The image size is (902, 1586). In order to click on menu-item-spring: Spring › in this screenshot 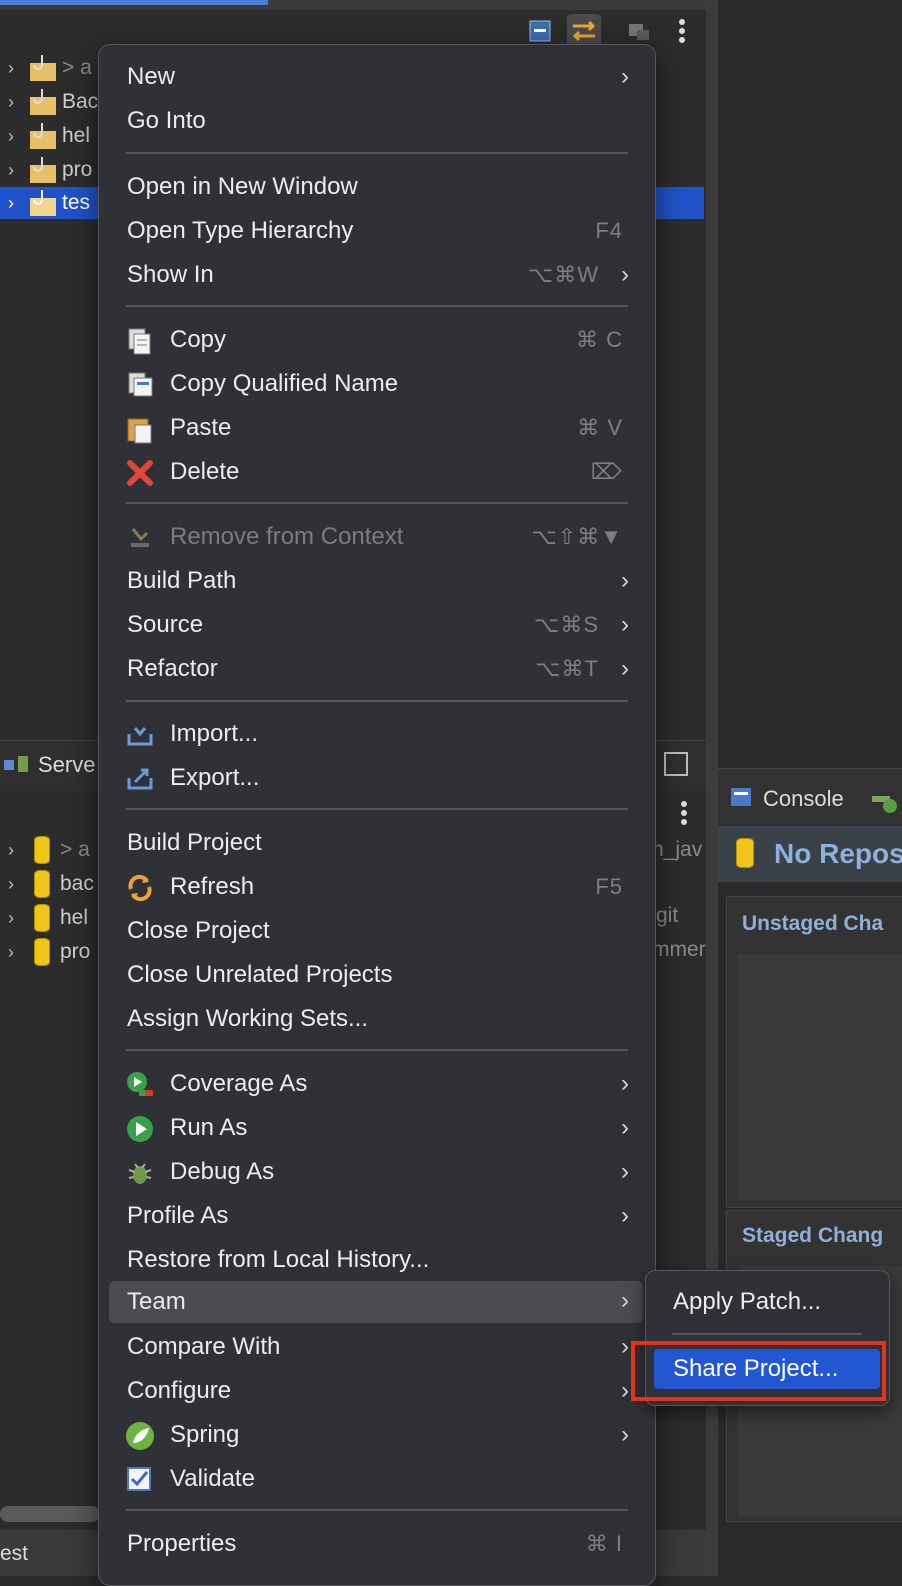, I will do `click(376, 1435)`.